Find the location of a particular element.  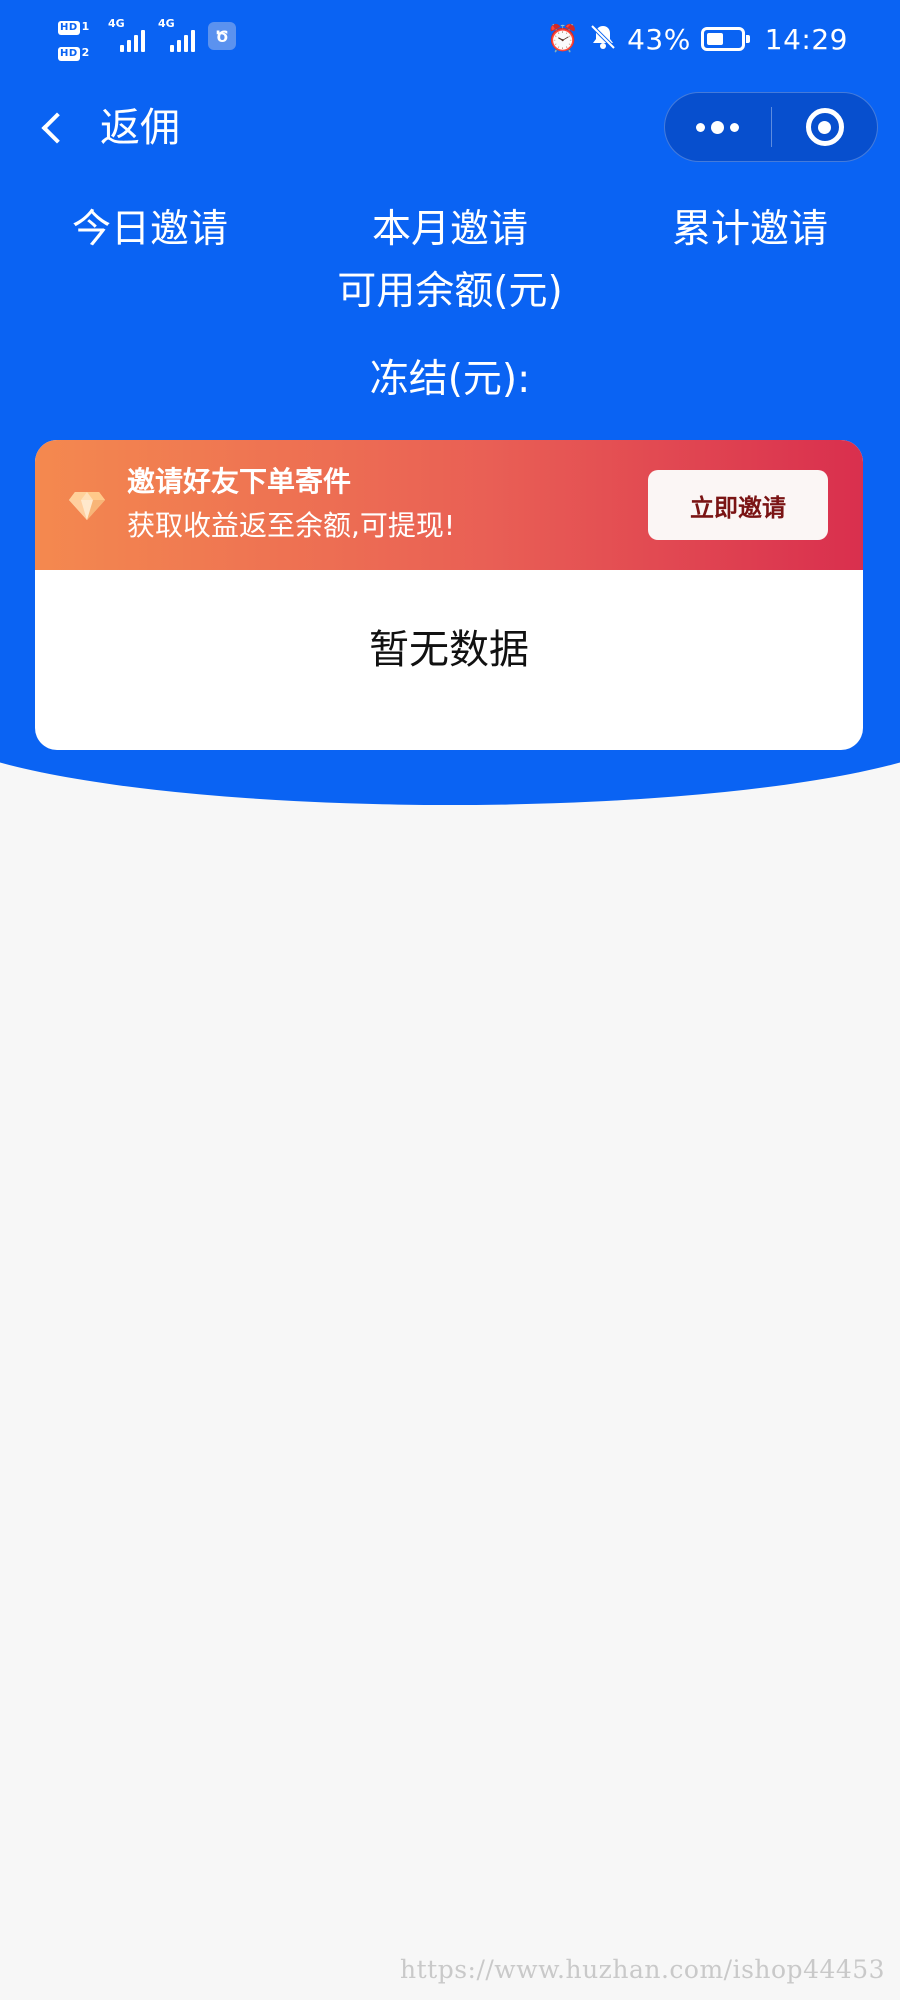

more-button is located at coordinates (718, 127).